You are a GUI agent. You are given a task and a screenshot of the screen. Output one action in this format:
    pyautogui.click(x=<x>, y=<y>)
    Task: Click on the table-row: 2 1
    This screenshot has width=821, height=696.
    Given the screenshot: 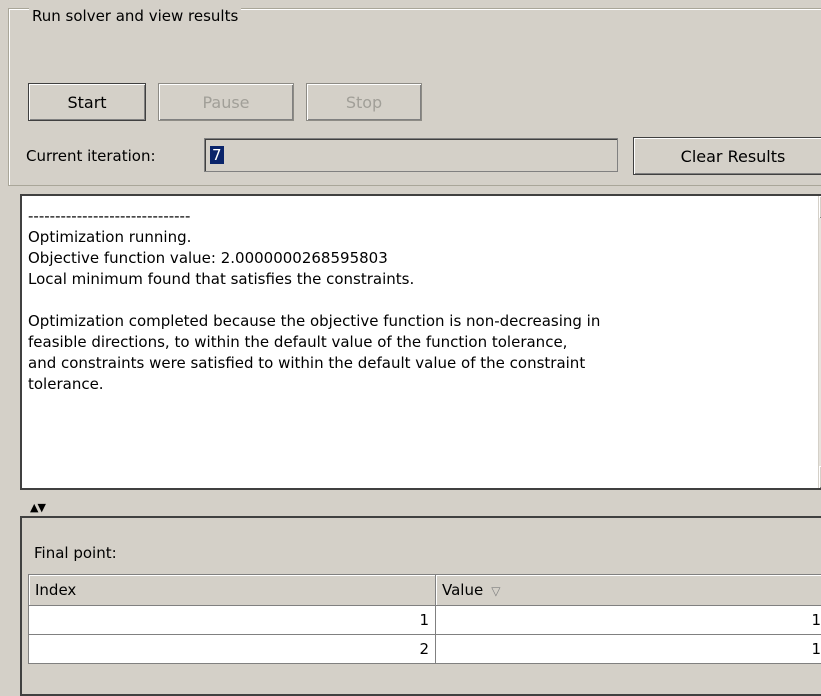 What is the action you would take?
    pyautogui.click(x=425, y=649)
    